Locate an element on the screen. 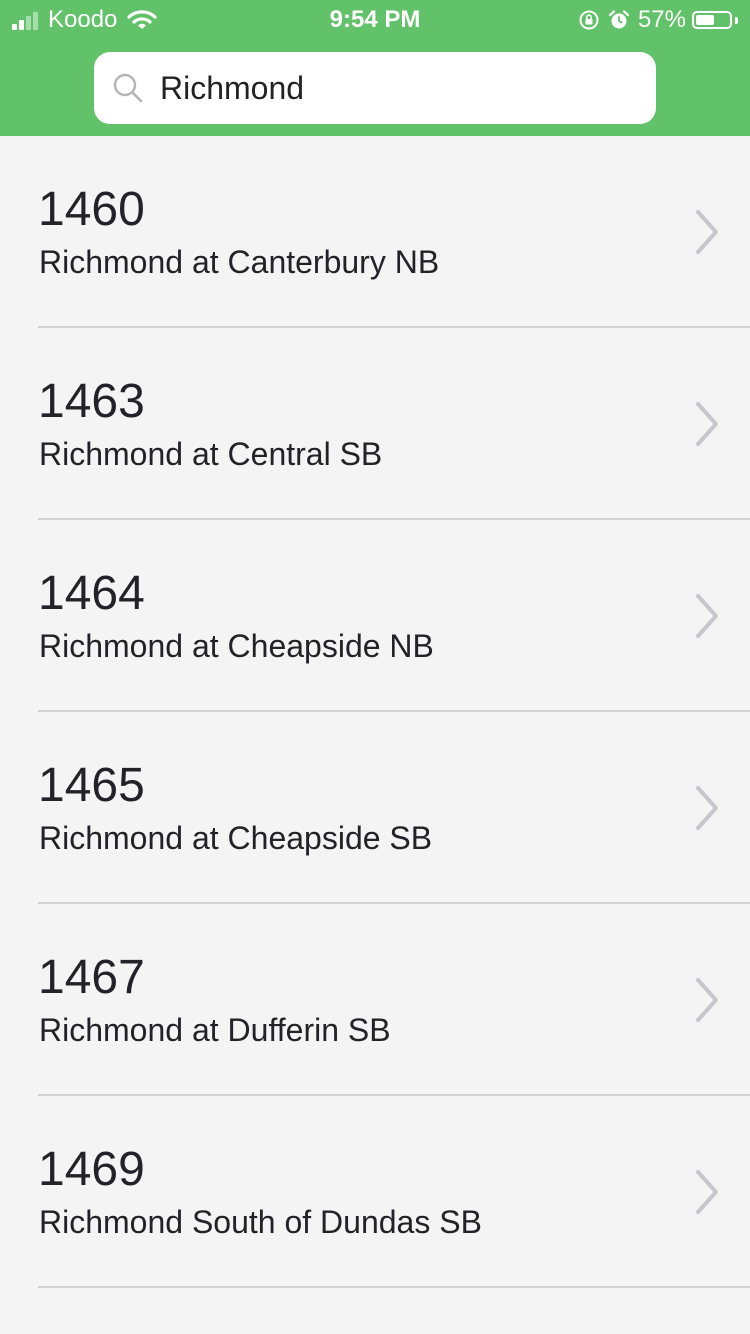 Image resolution: width=750 pixels, height=1334 pixels. stop-name: Richmond at Cheapside NB is located at coordinates (236, 646).